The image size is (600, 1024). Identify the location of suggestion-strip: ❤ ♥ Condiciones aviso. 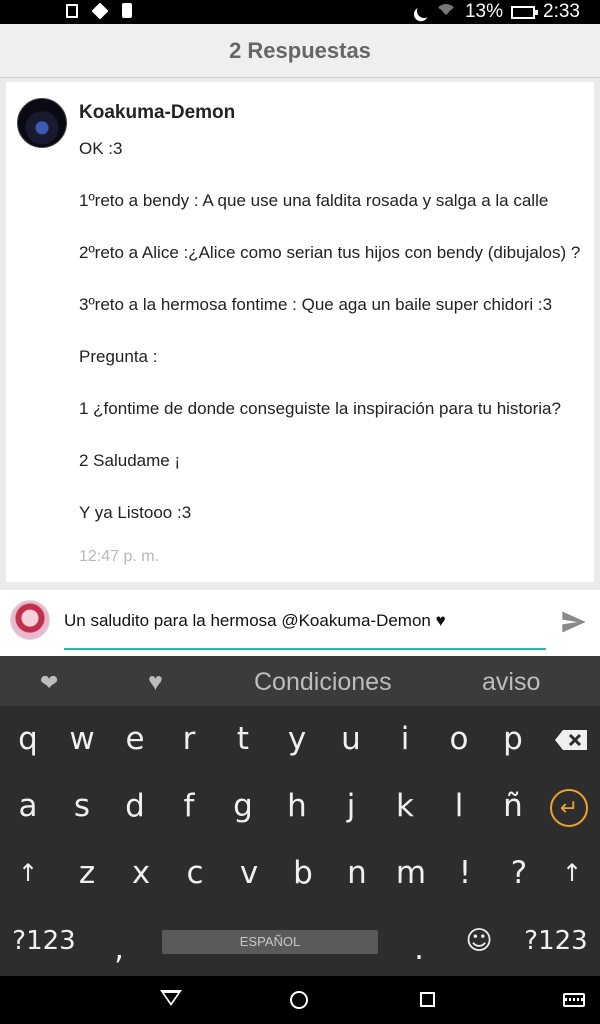
(300, 681).